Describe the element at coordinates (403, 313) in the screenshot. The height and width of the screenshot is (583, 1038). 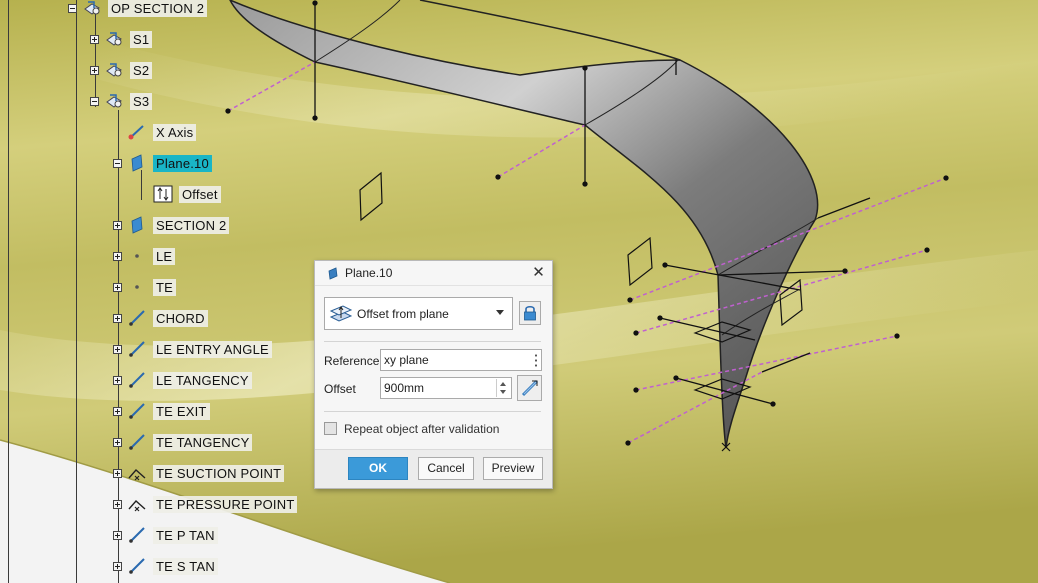
I see `plane-type-value: Offset from plane` at that location.